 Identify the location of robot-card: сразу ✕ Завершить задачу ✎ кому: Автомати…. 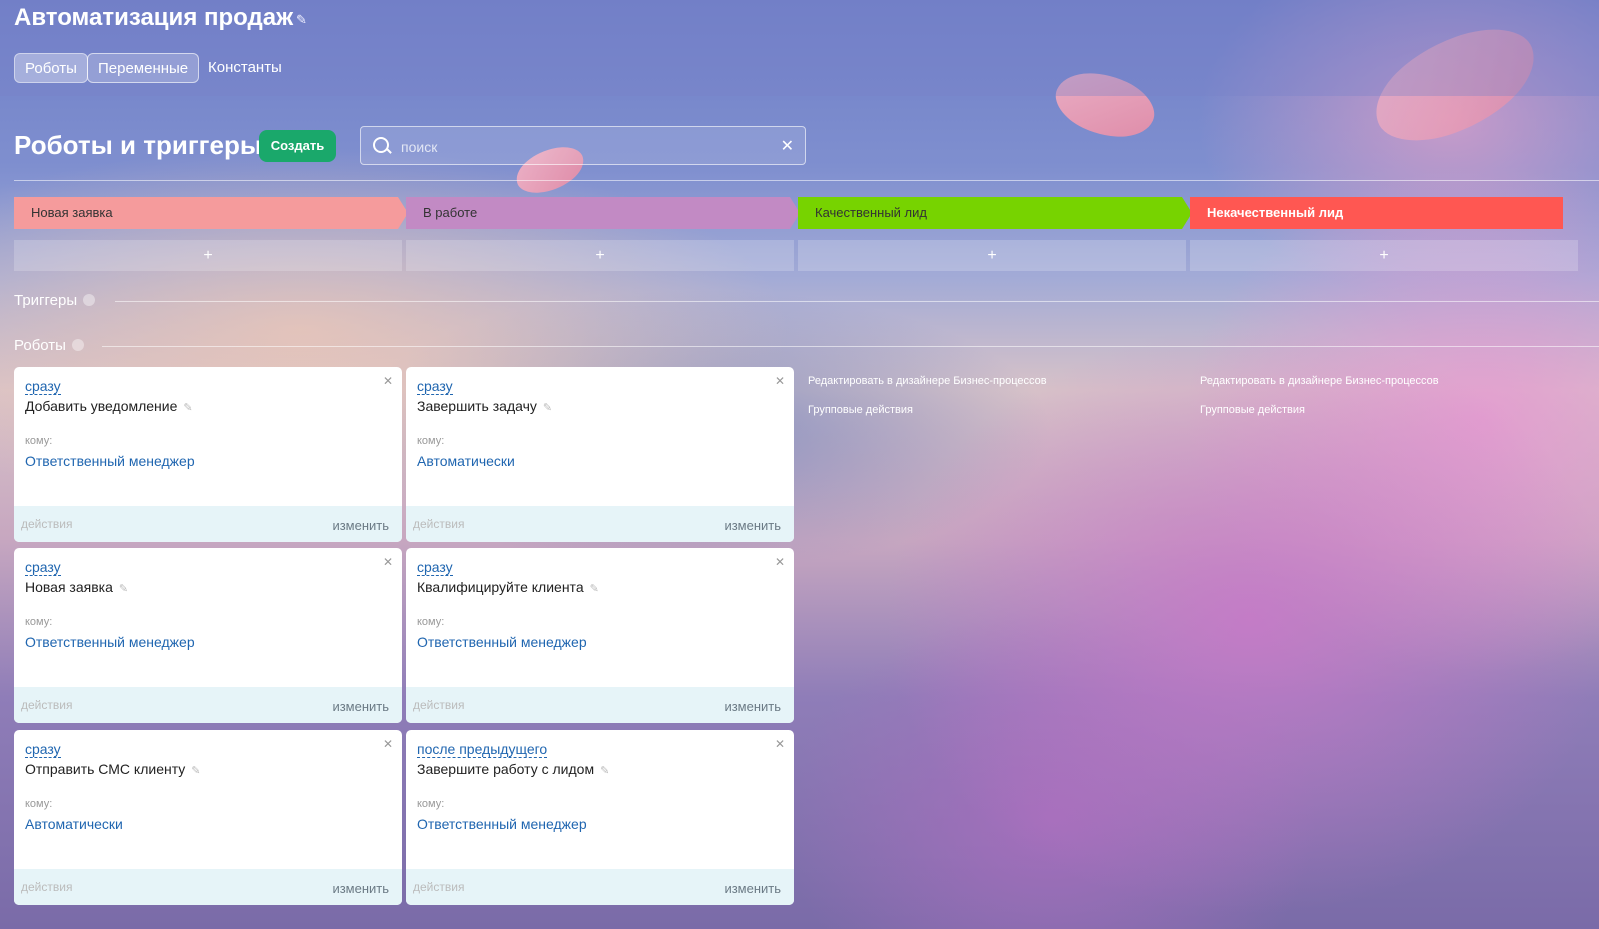
(600, 454).